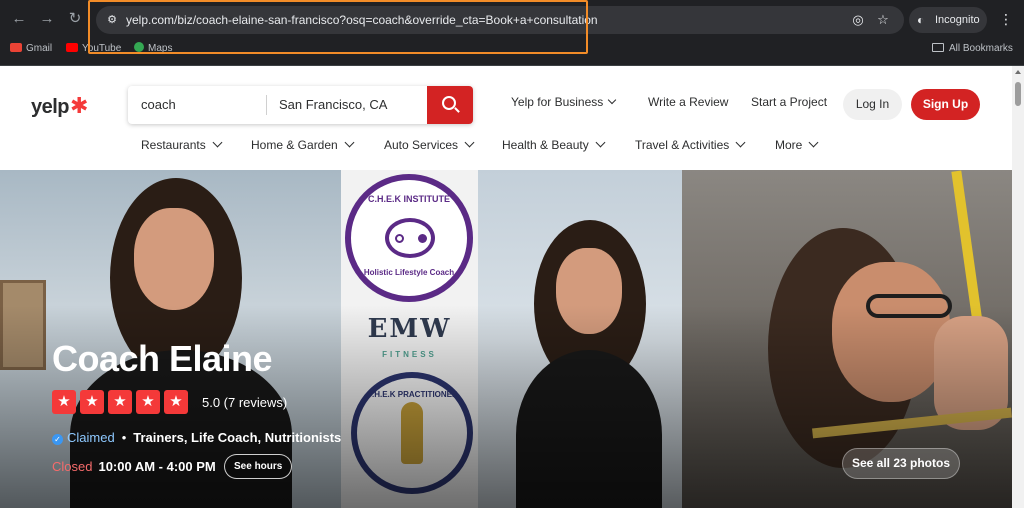 This screenshot has width=1024, height=508. Describe the element at coordinates (72, 47) in the screenshot. I see `youtube-icon` at that location.